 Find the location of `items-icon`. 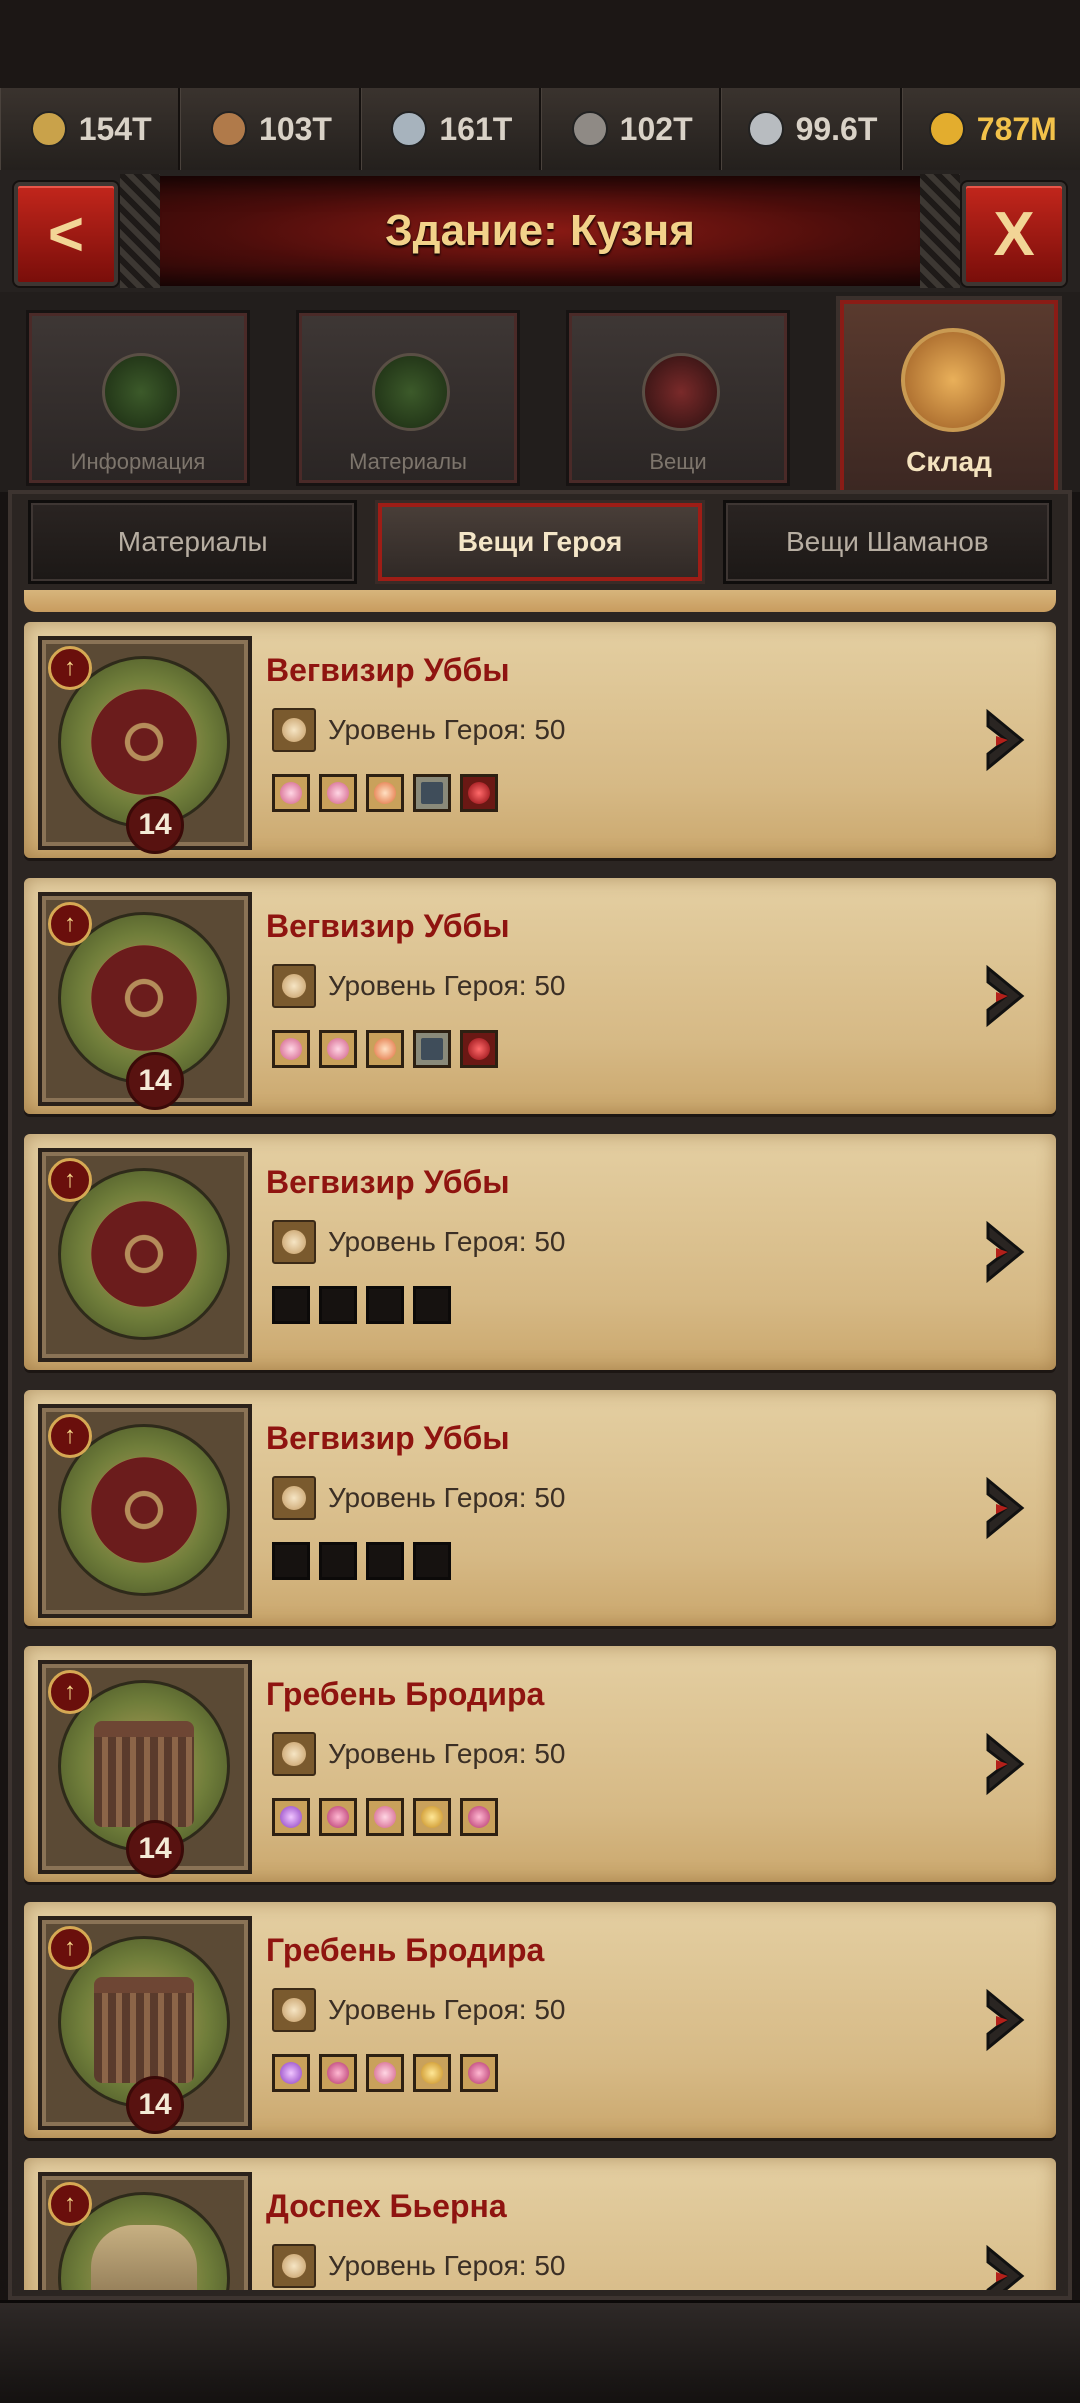

items-icon is located at coordinates (681, 392).